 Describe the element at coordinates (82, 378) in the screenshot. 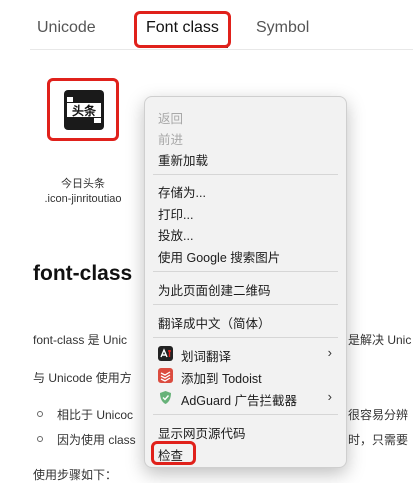

I see `paragraph-2: 与 Unicode 使用方` at that location.